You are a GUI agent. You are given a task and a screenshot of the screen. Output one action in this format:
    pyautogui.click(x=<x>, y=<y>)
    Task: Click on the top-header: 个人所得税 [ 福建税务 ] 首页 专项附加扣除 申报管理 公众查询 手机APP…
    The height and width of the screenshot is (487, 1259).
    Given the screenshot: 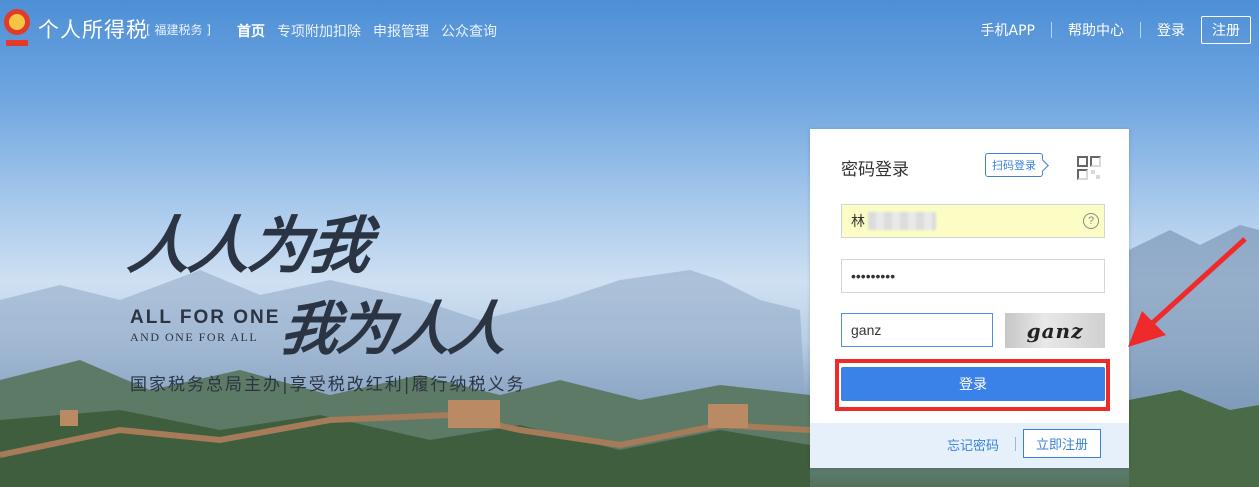 What is the action you would take?
    pyautogui.click(x=629, y=30)
    